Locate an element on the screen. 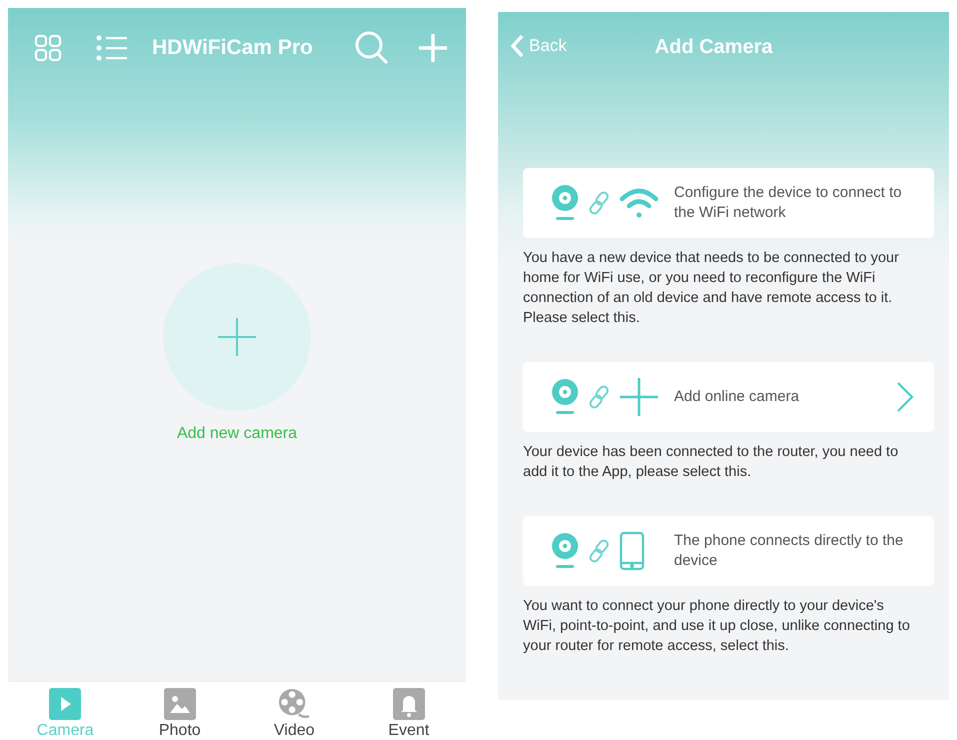 The width and height of the screenshot is (957, 740). tab: Video is located at coordinates (294, 711).